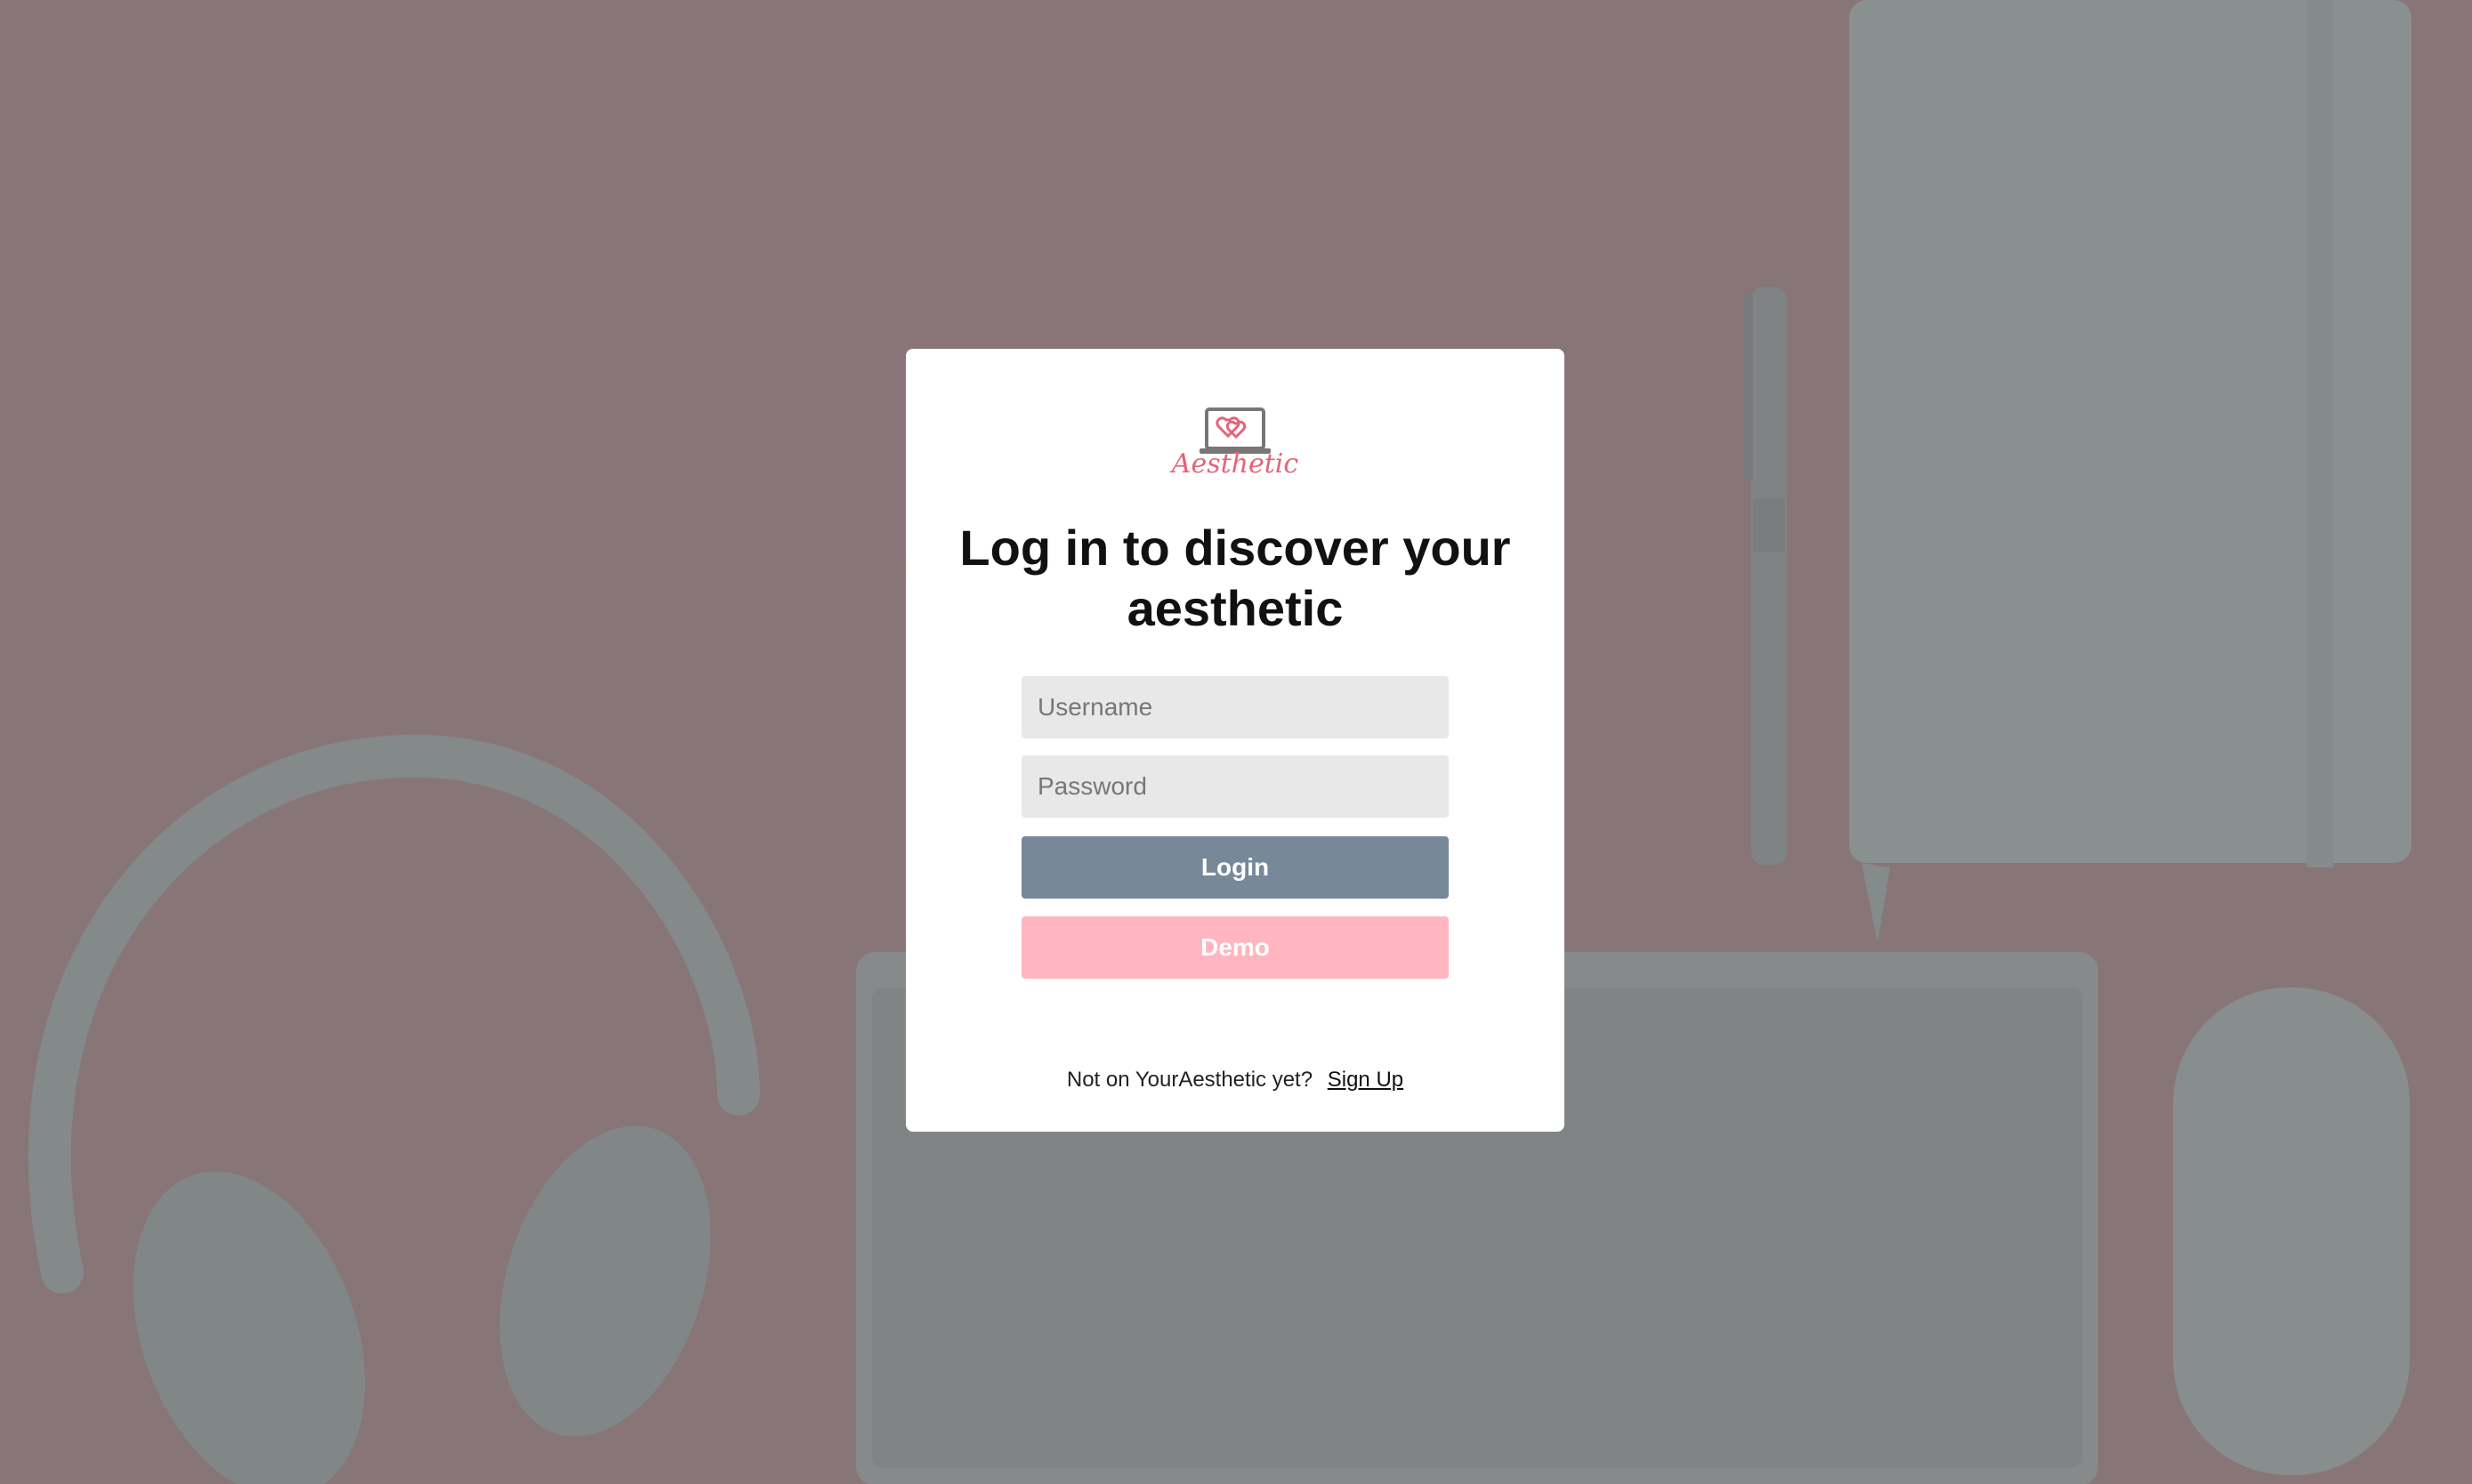 The height and width of the screenshot is (1484, 2472). Describe the element at coordinates (1235, 947) in the screenshot. I see `demo-button: Demo` at that location.